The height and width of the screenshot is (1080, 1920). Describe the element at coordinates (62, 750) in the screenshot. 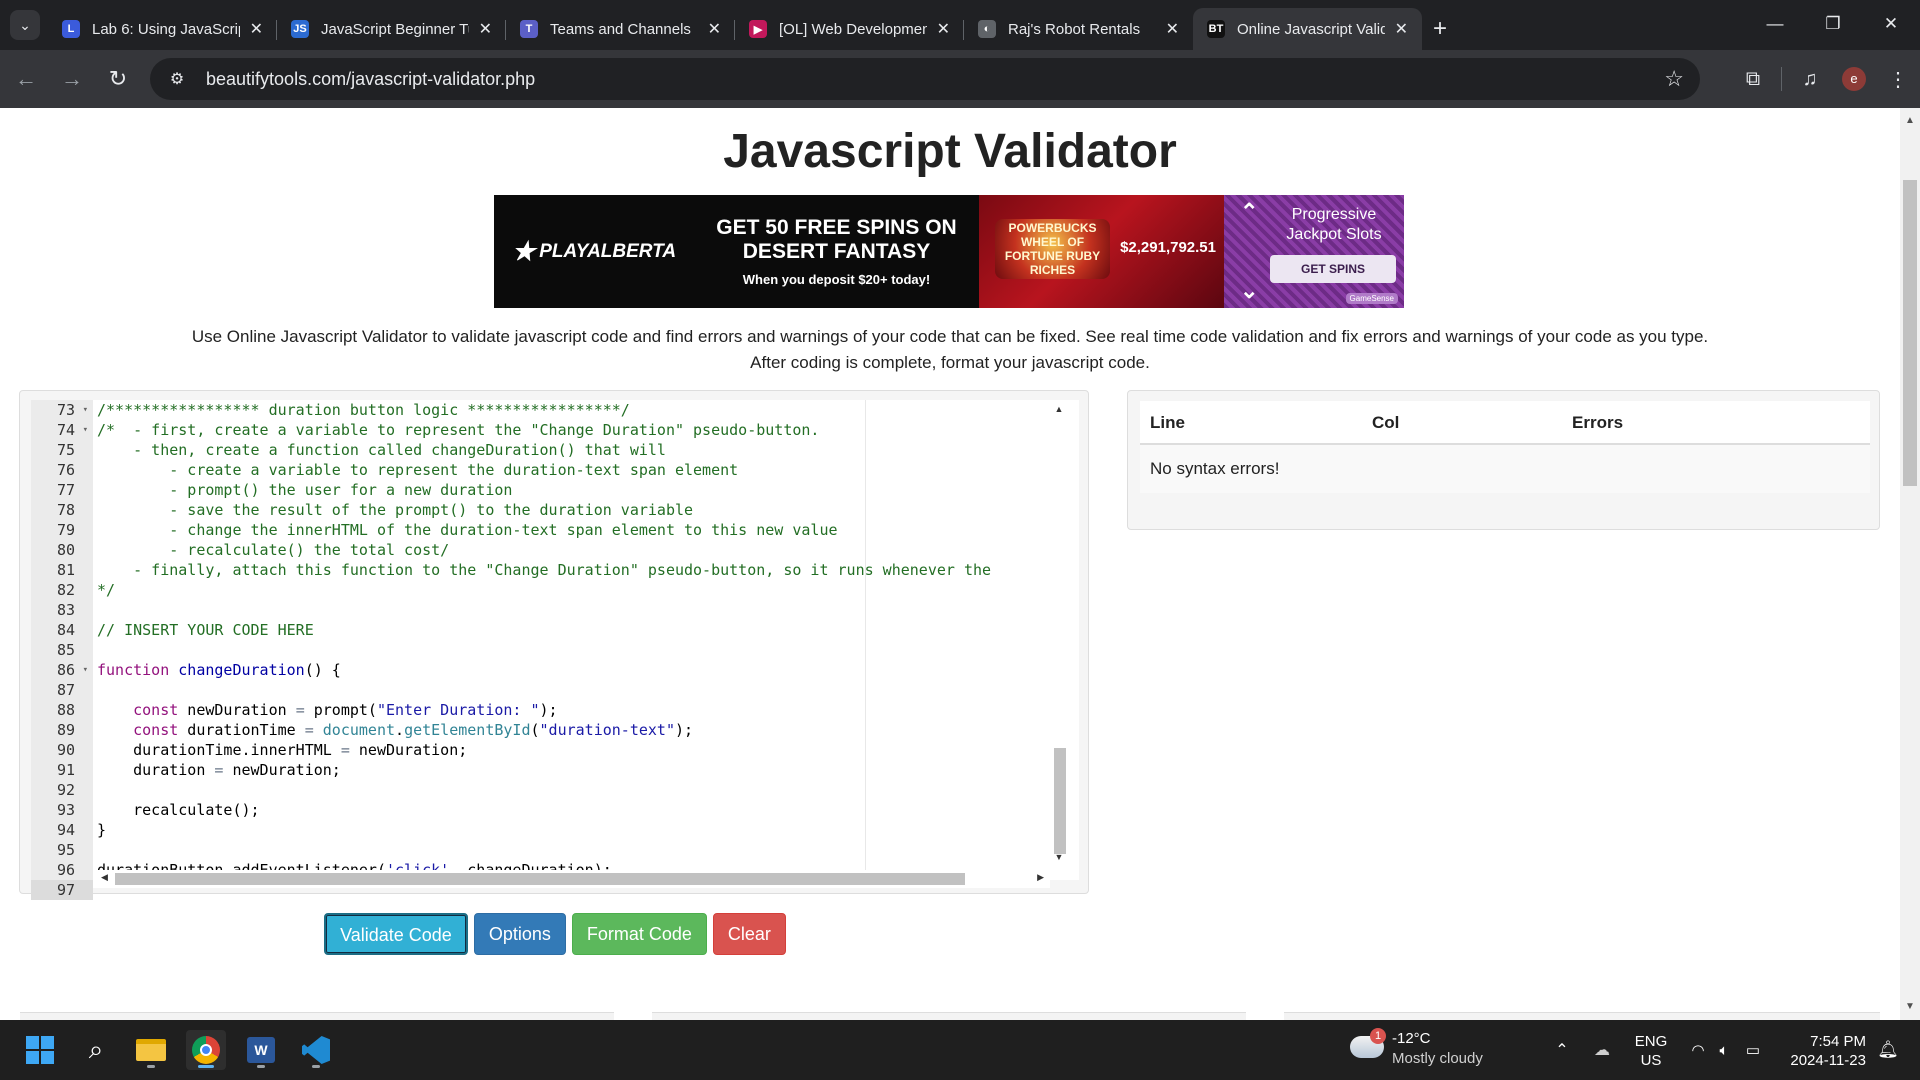

I see `line-number: 90` at that location.